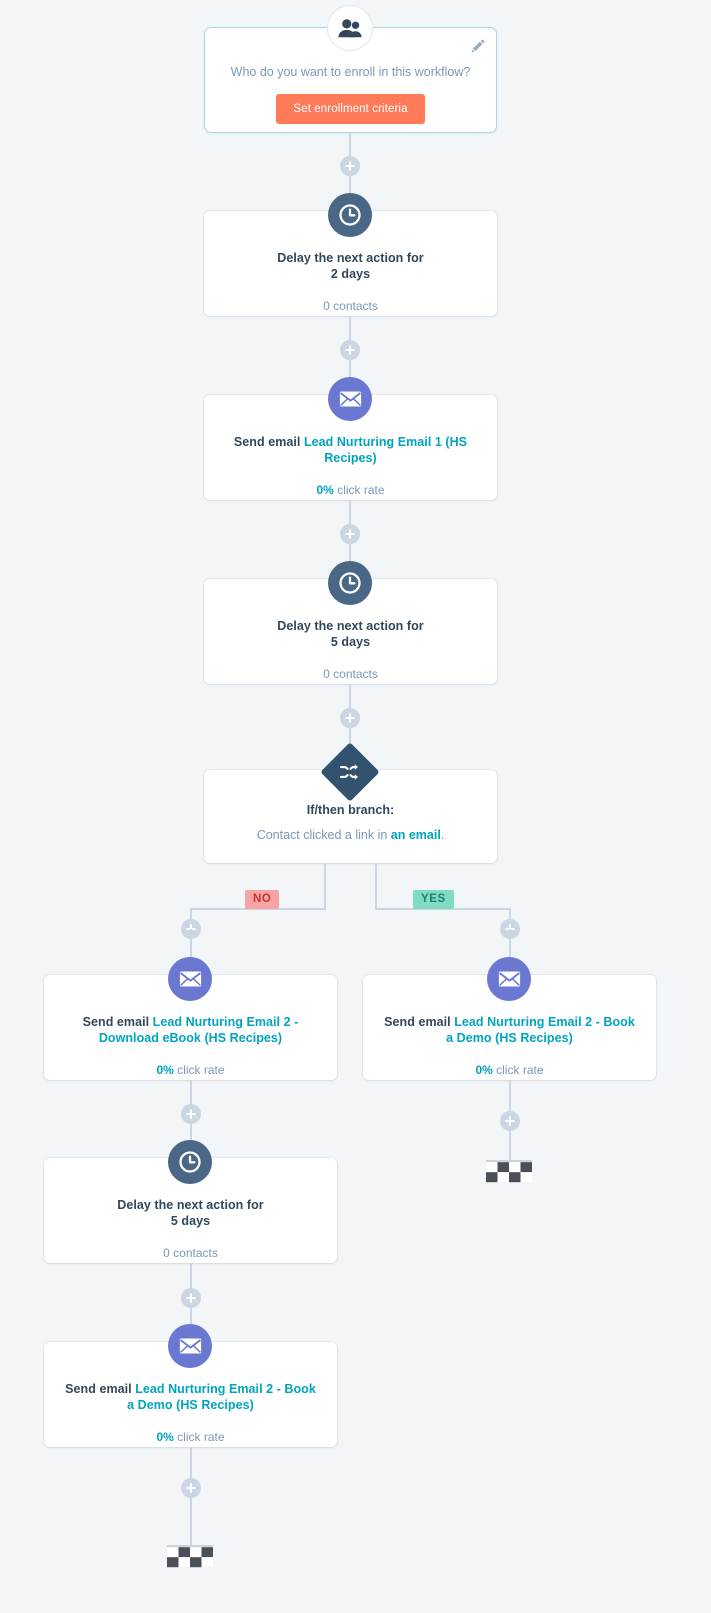  What do you see at coordinates (350, 641) in the screenshot?
I see `delay-2-duration: 5 days` at bounding box center [350, 641].